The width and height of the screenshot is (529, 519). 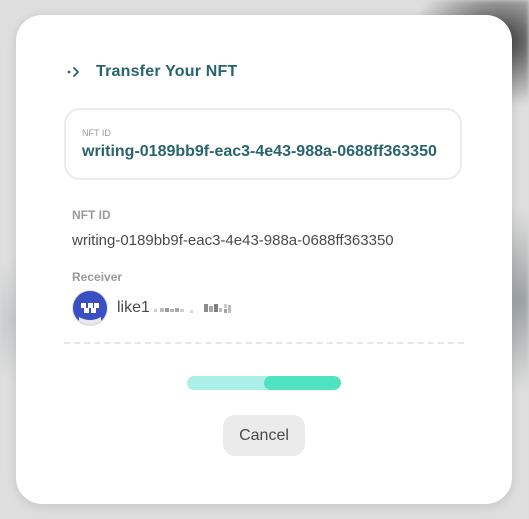 What do you see at coordinates (133, 307) in the screenshot?
I see `receiver-address-prefix: like1` at bounding box center [133, 307].